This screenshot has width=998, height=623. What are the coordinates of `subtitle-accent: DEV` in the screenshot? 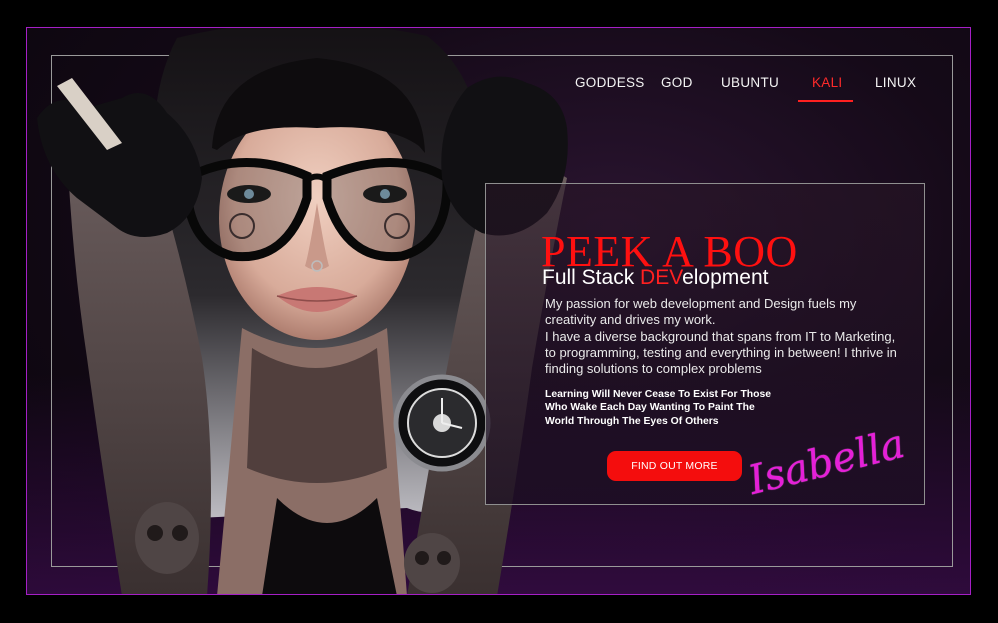 It's located at (661, 277).